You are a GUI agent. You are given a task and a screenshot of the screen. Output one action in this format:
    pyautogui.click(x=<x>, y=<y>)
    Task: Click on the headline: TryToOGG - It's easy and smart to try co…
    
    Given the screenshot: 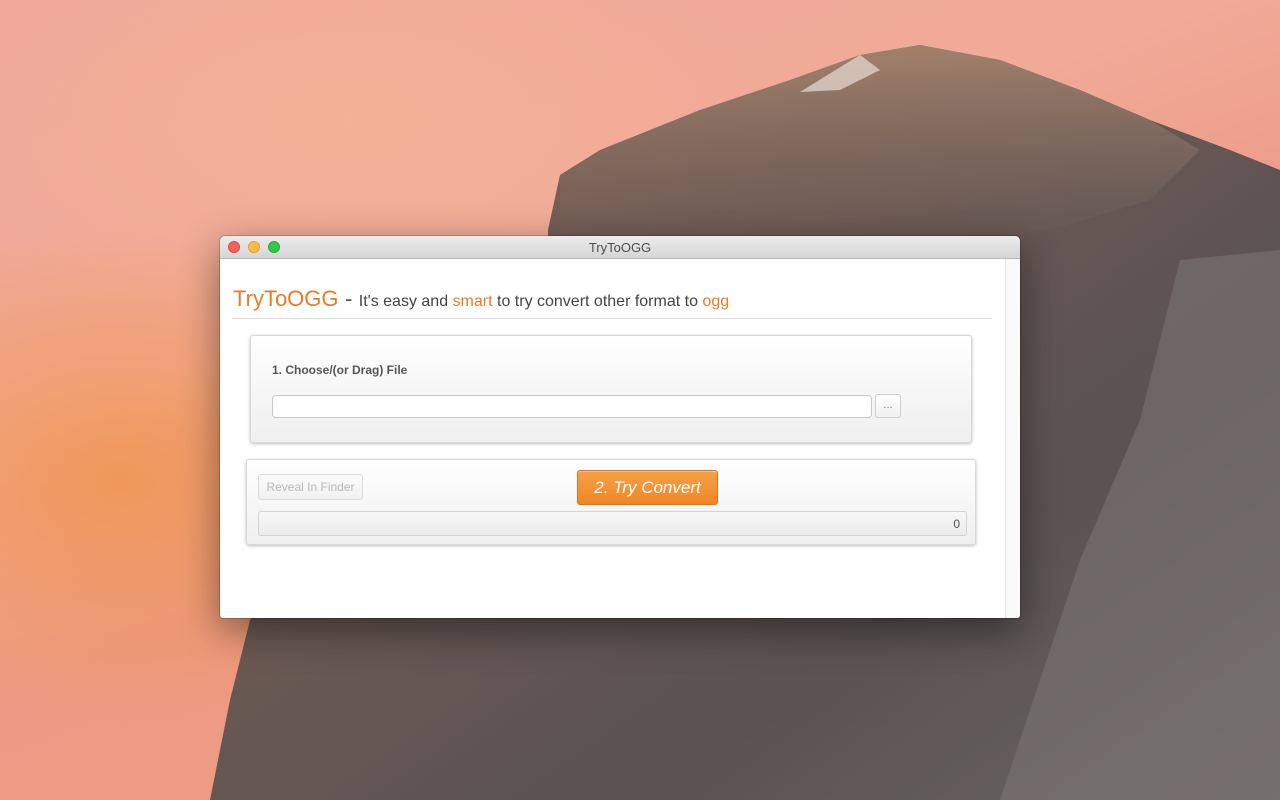 What is the action you would take?
    pyautogui.click(x=481, y=299)
    